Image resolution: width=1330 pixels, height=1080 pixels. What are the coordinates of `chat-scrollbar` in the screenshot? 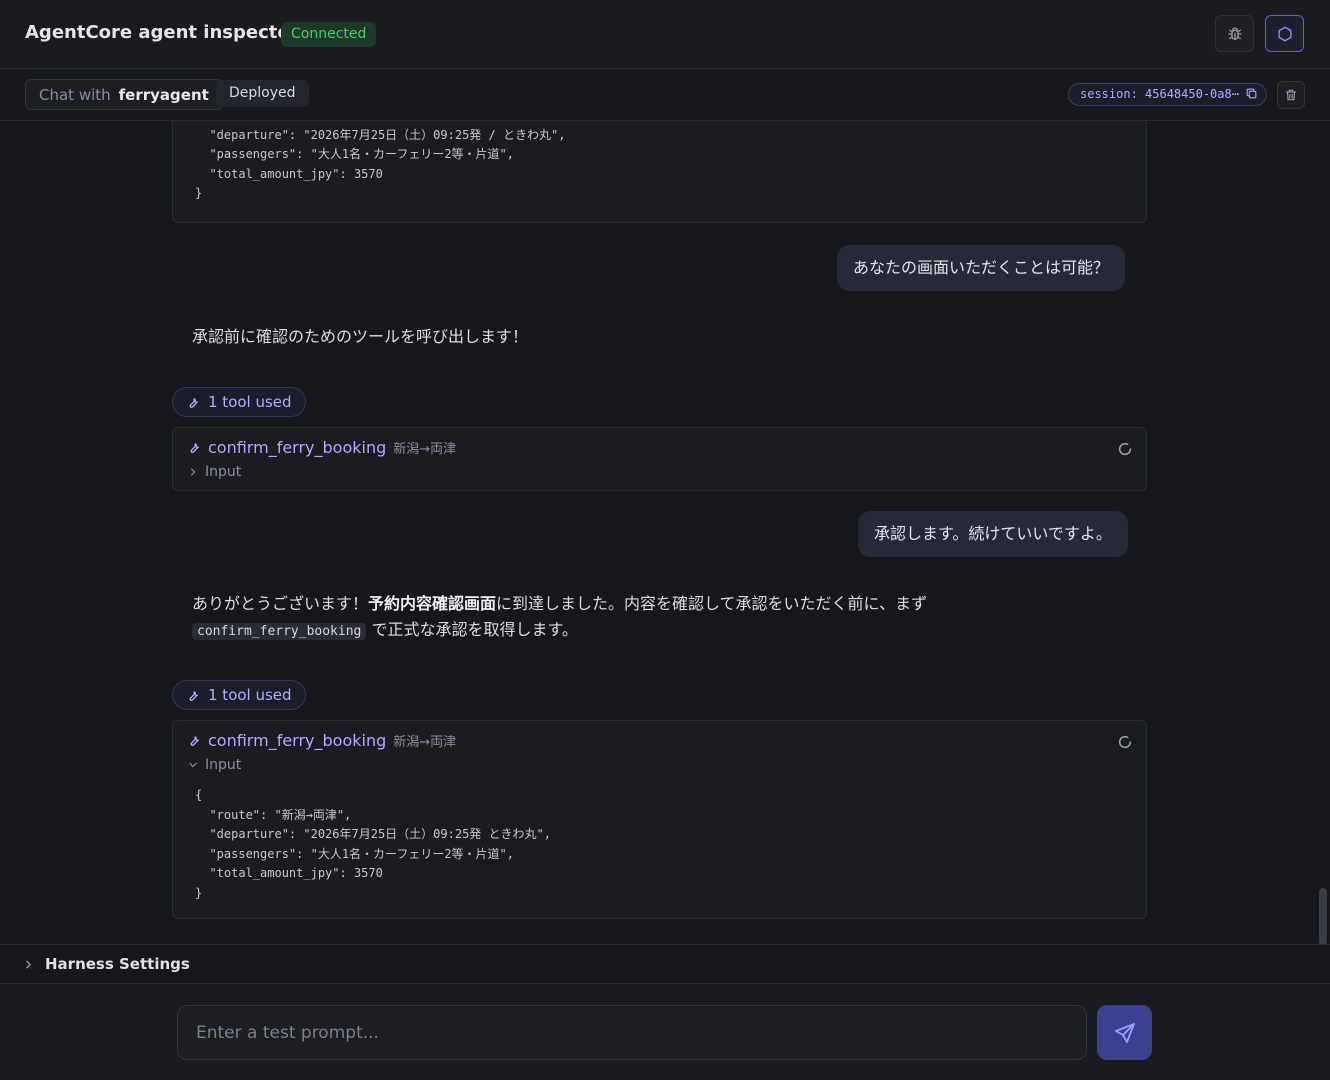 It's located at (1323, 916).